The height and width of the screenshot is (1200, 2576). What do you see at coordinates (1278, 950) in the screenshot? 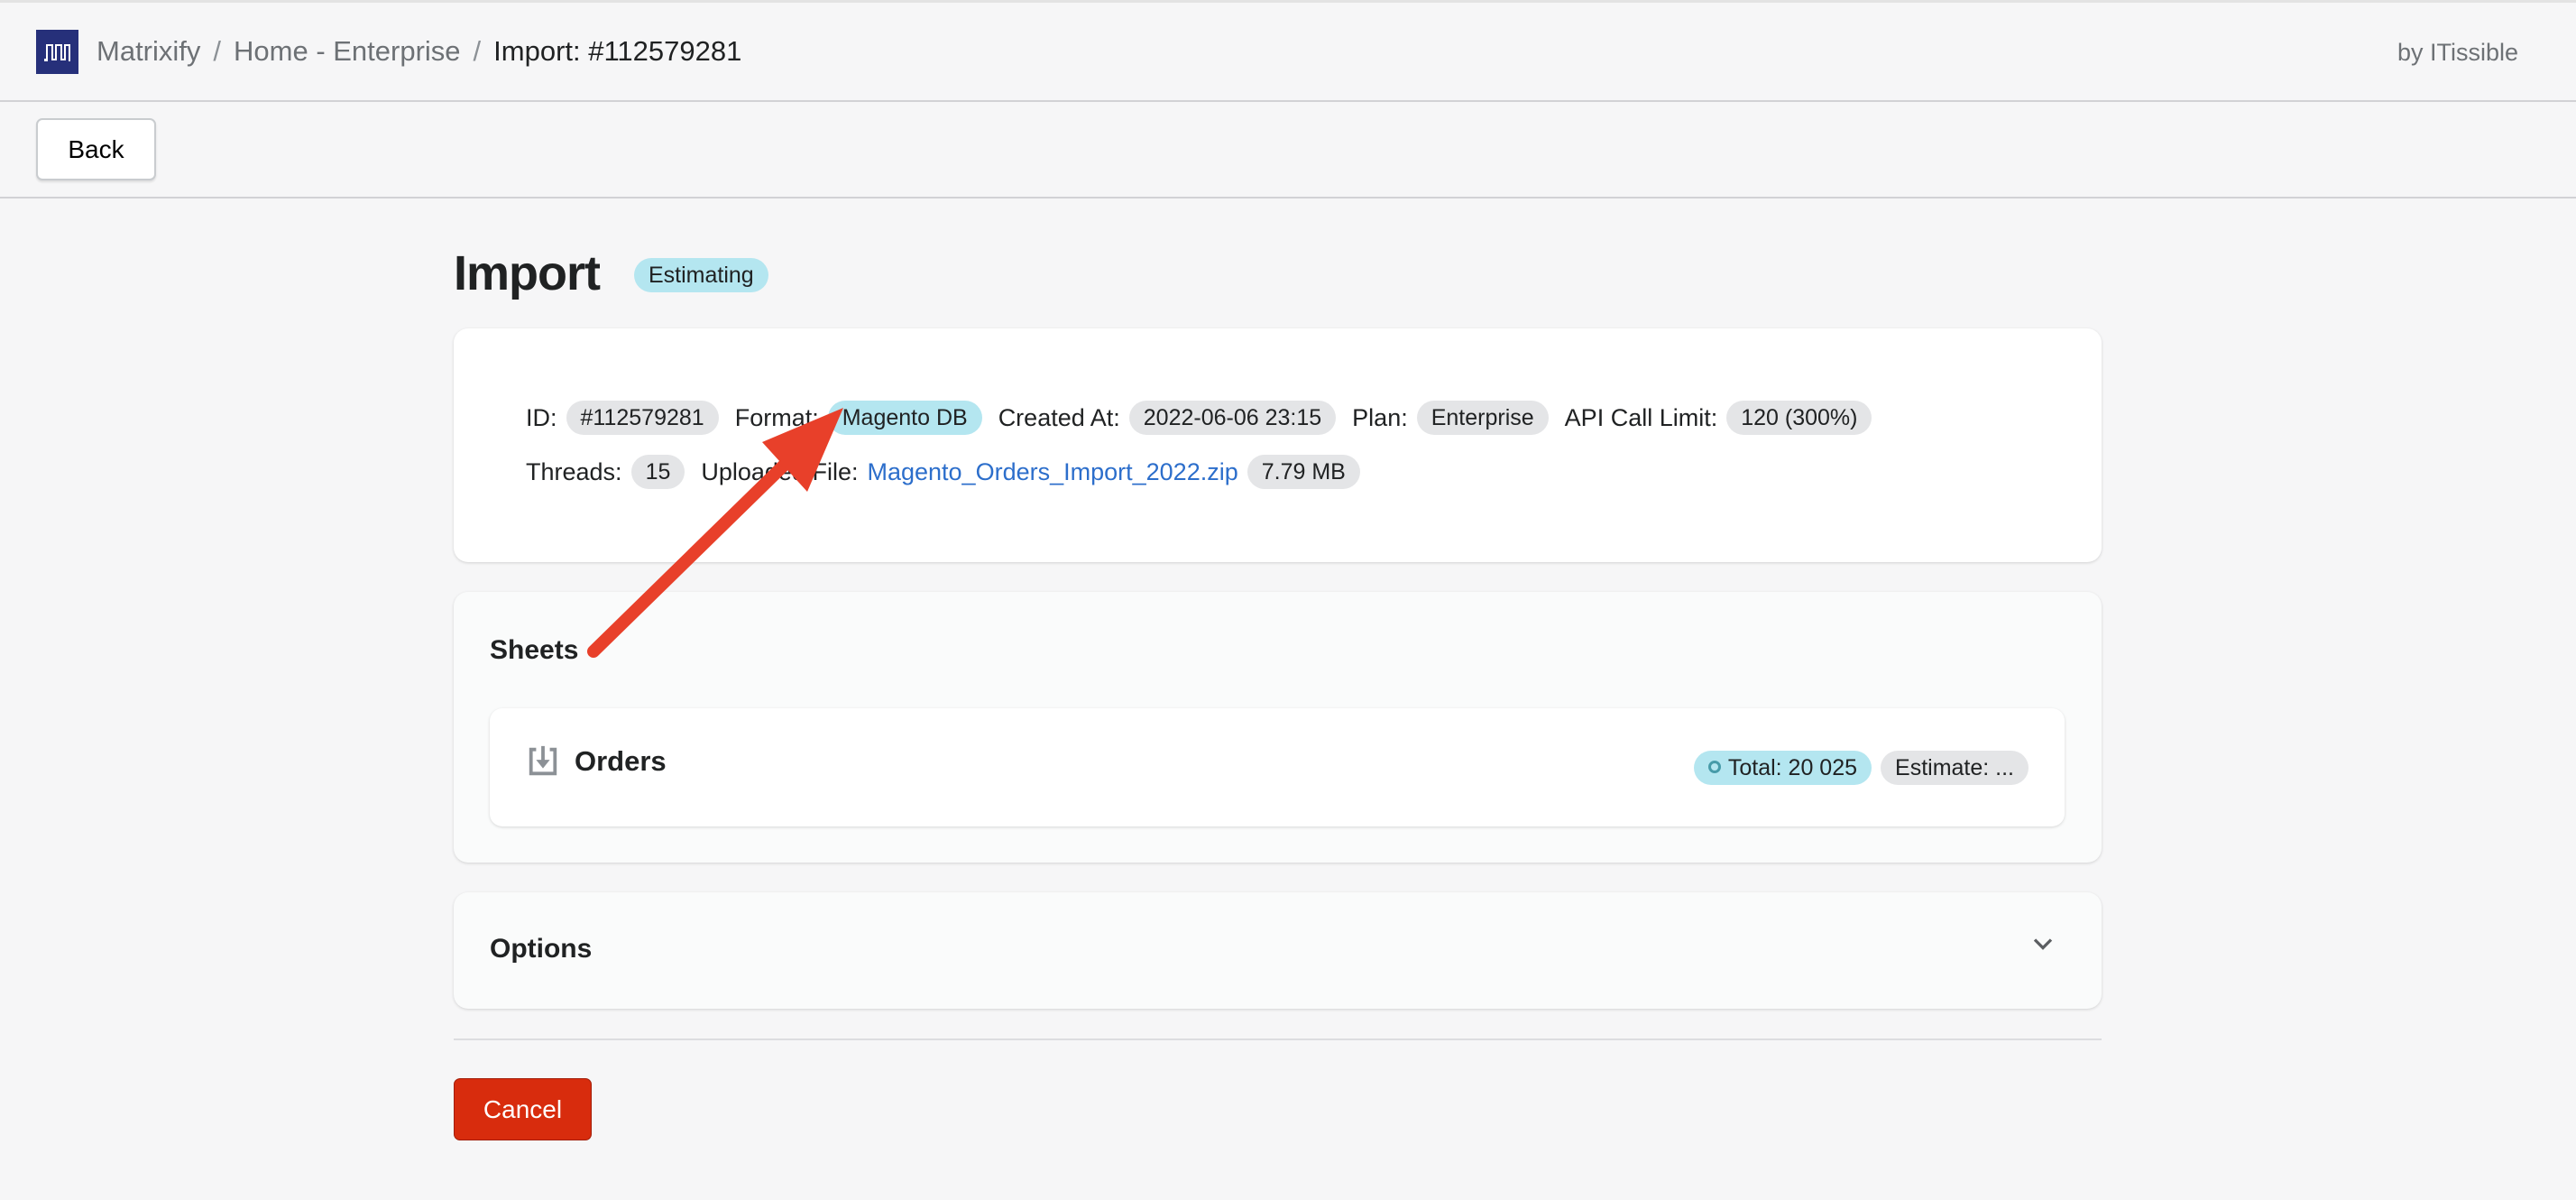
I see `options-card: Options` at bounding box center [1278, 950].